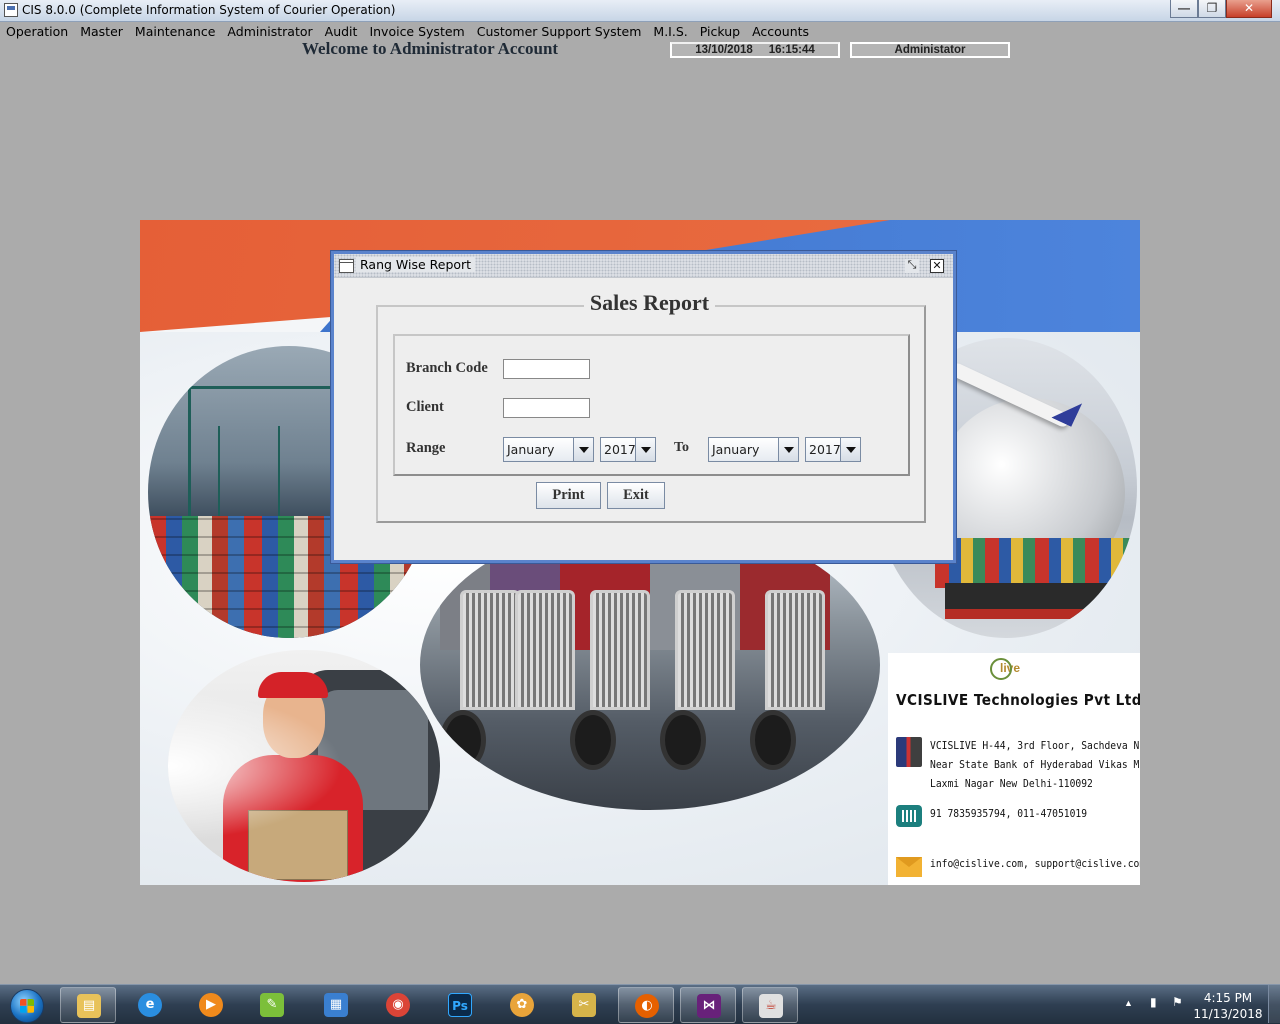 The height and width of the screenshot is (1024, 1280). I want to click on trucks-image, so click(650, 665).